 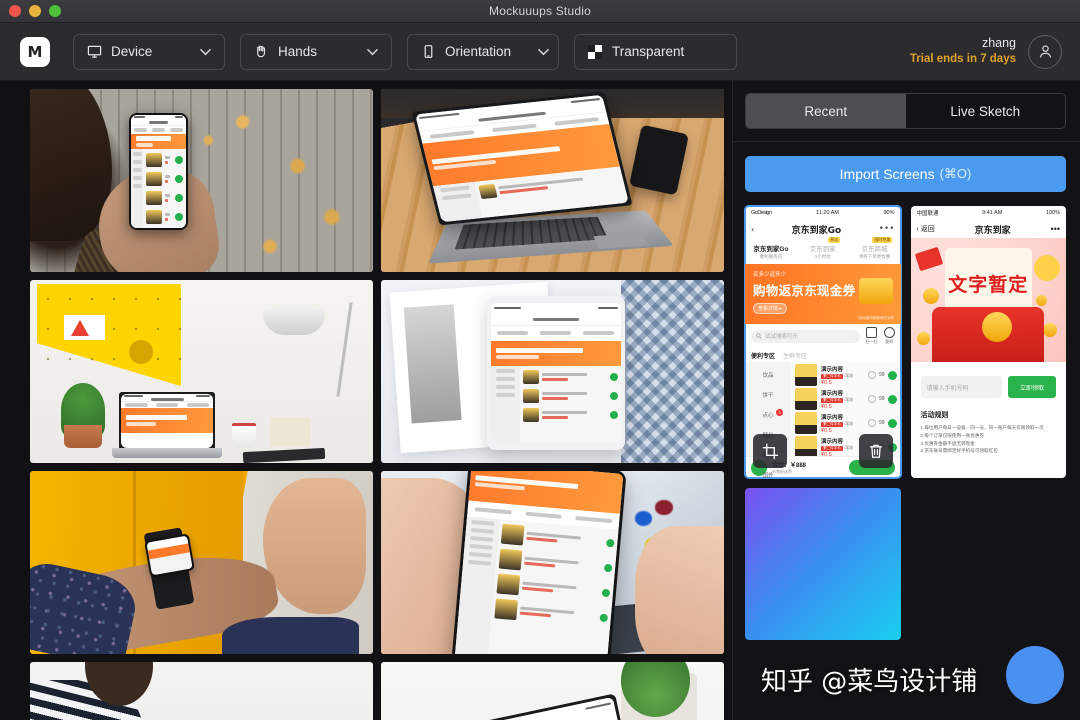 What do you see at coordinates (952, 435) in the screenshot?
I see `thumb2-rule-1: 2.每个订单仅限使用一张优惠券` at bounding box center [952, 435].